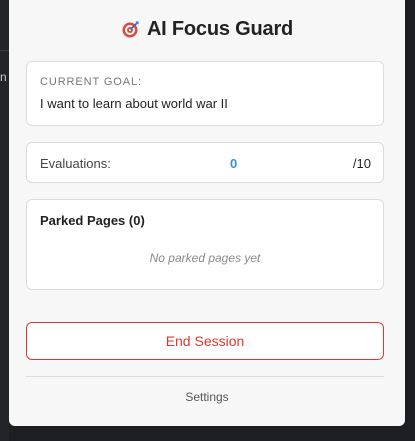  Describe the element at coordinates (131, 29) in the screenshot. I see `target-icon` at that location.